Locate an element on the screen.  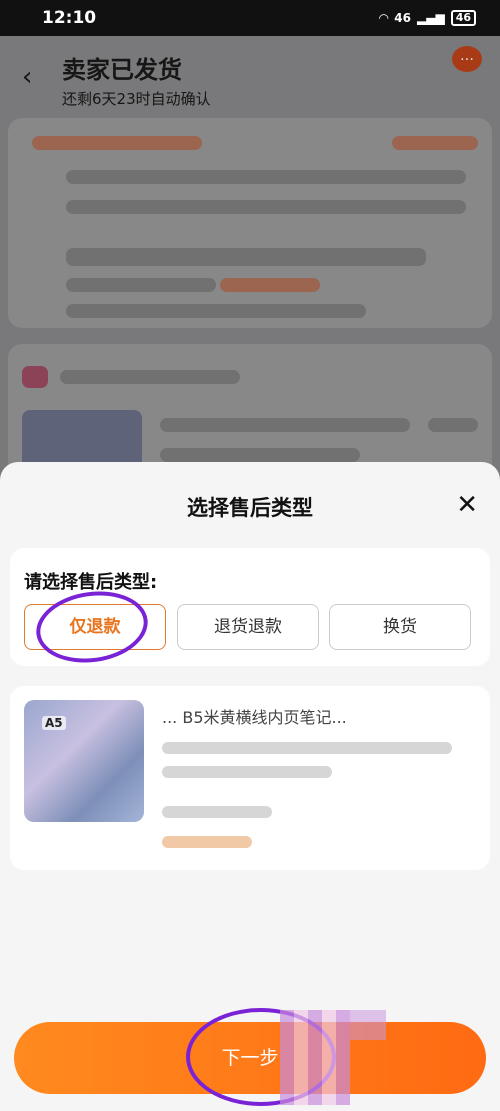
status-icons: ◠ 46 ▂▄▆ 46 is located at coordinates (427, 18).